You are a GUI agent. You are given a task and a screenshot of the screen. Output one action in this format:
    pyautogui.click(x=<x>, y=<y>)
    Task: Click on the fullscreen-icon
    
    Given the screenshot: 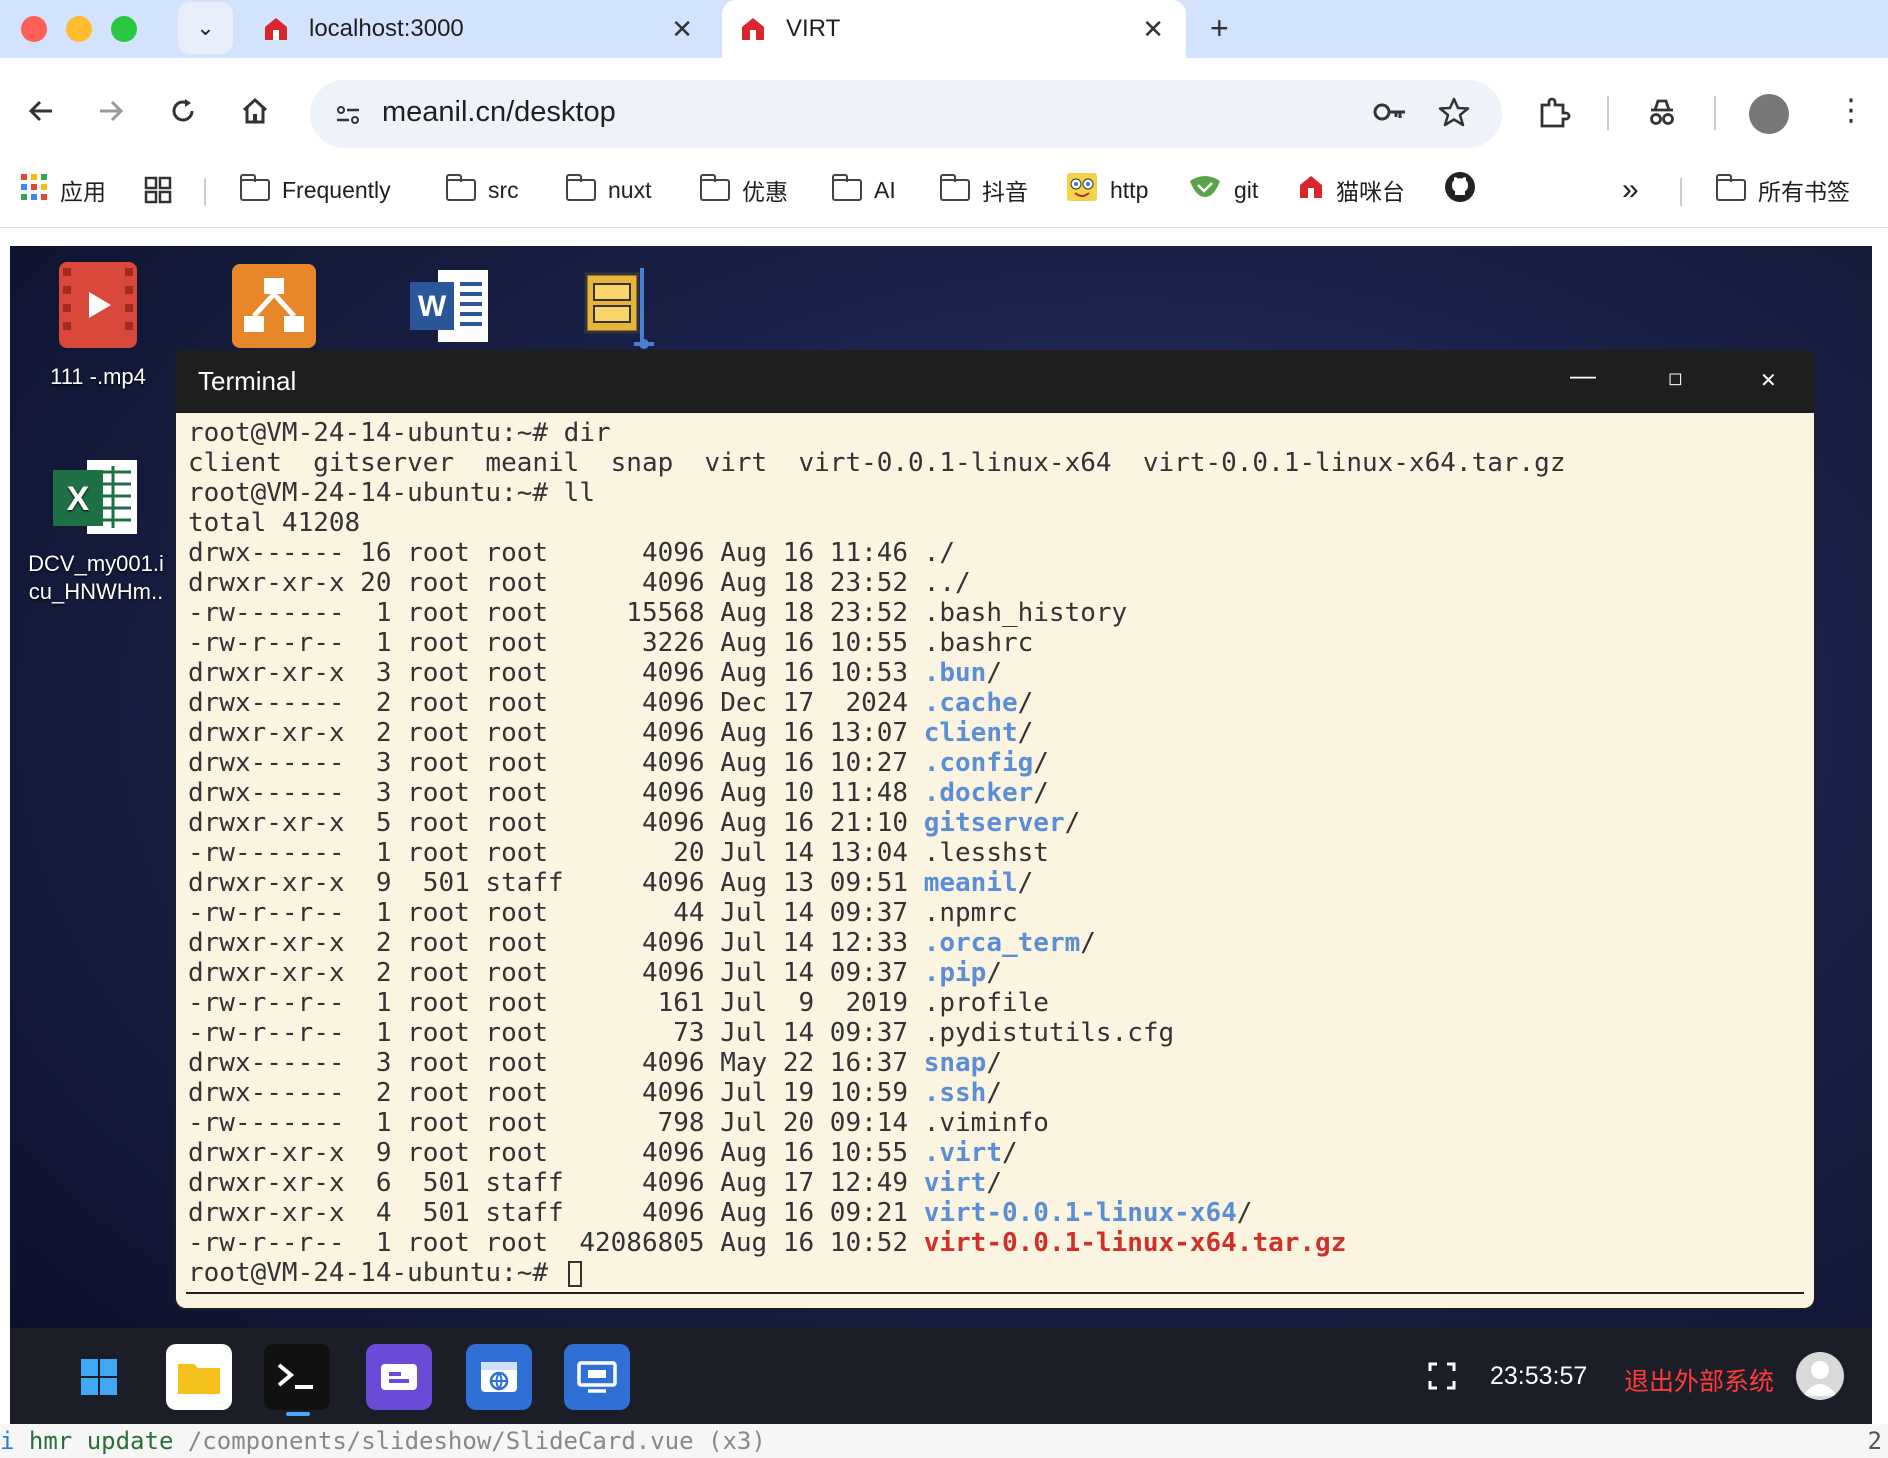 What is the action you would take?
    pyautogui.click(x=1442, y=1378)
    